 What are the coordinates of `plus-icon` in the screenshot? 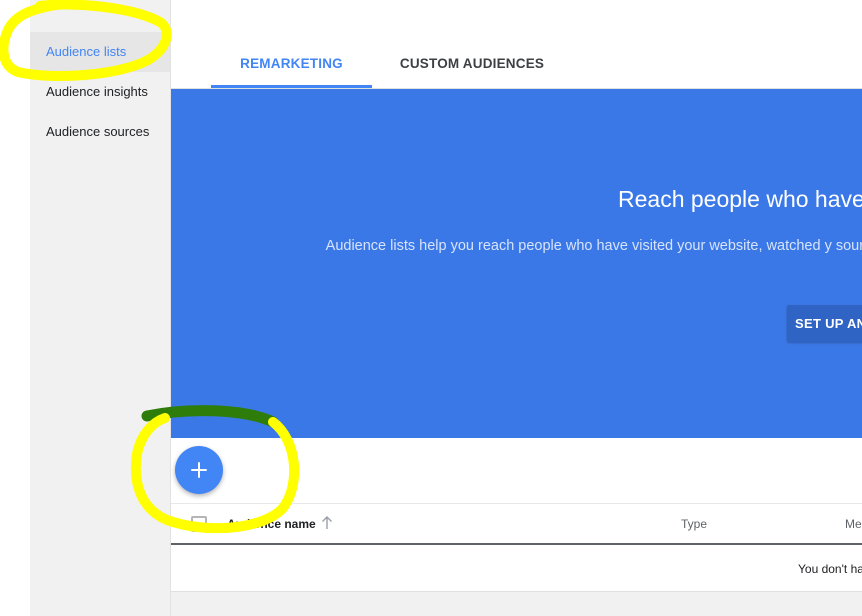 It's located at (199, 470).